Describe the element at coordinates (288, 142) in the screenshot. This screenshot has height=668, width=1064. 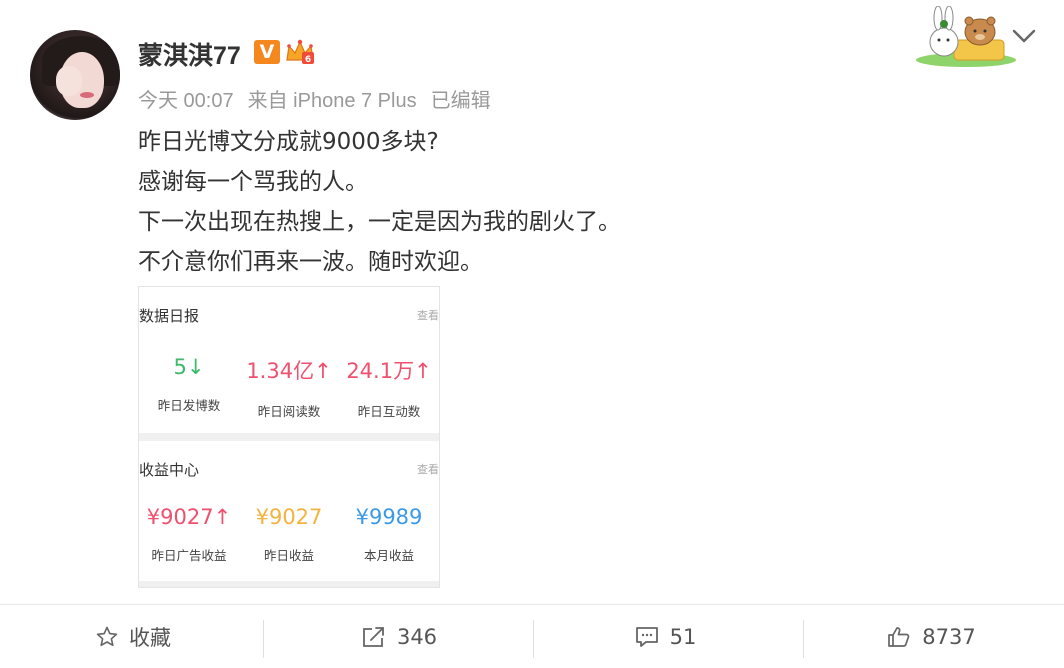
I see `post-text-line: 昨日光博文分成就9000多块?` at that location.